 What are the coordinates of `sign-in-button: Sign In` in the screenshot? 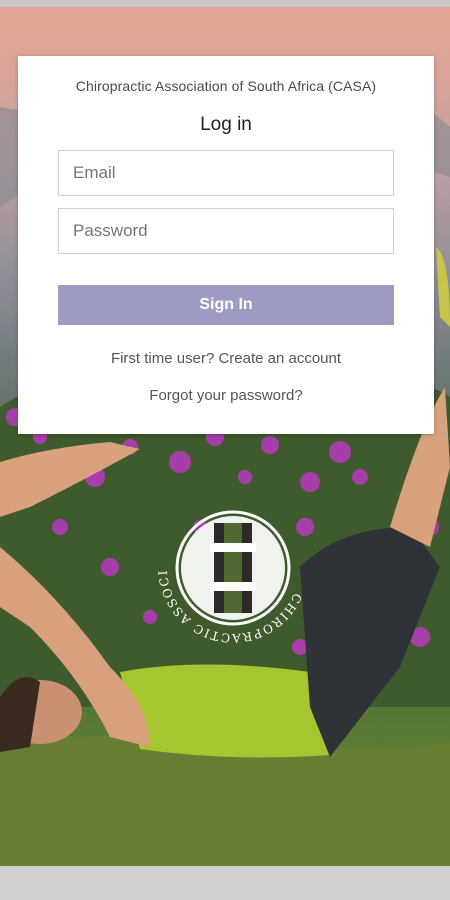 It's located at (226, 305).